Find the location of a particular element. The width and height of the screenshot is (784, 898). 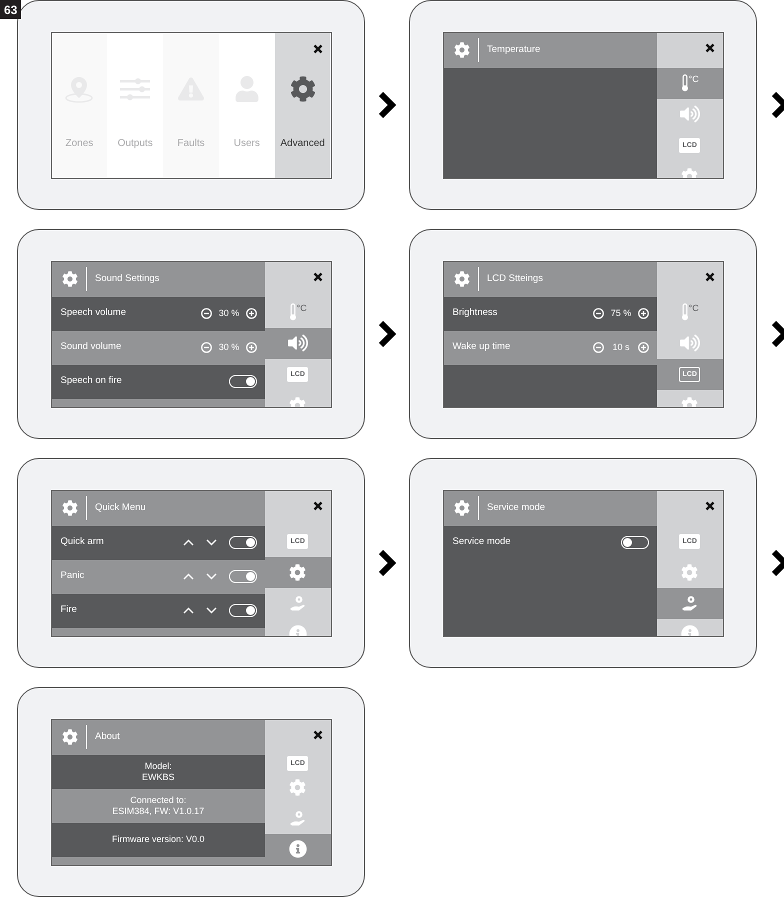

info-text: Model: is located at coordinates (158, 766).